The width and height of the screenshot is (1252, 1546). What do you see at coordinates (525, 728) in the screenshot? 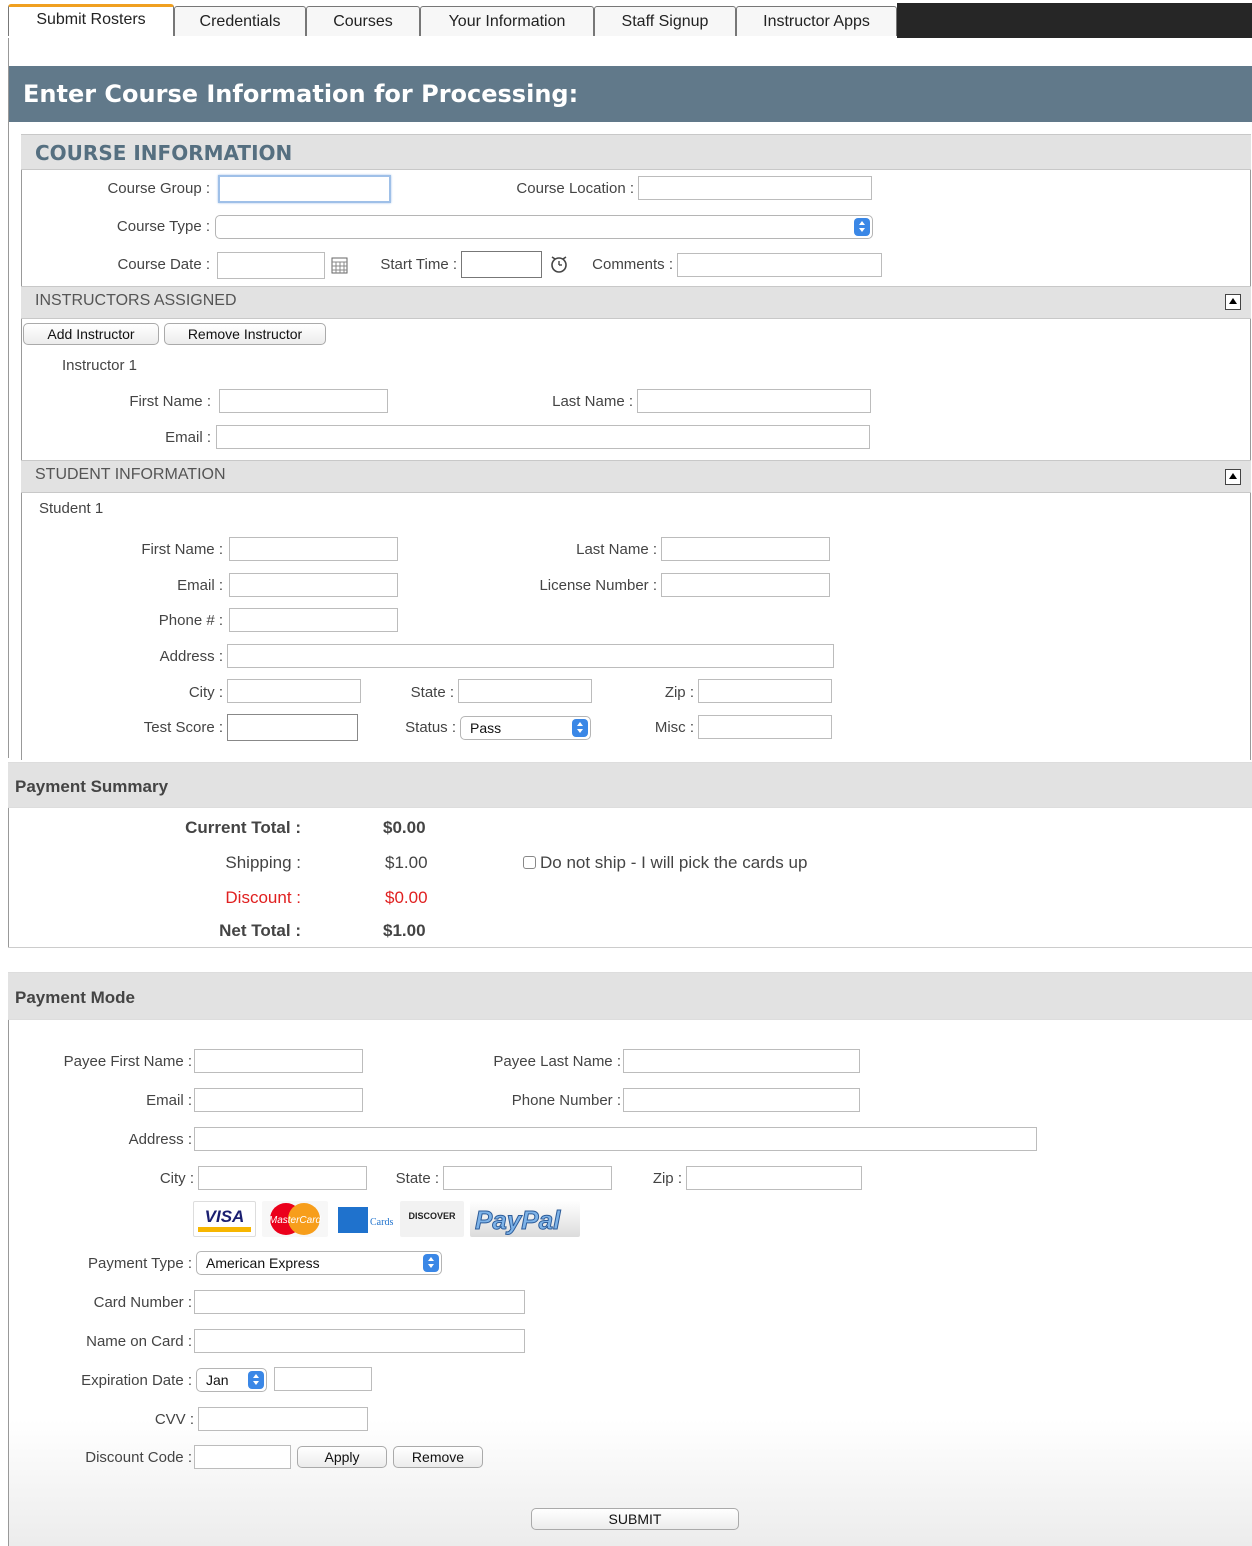
I see `status-select: Pass` at bounding box center [525, 728].